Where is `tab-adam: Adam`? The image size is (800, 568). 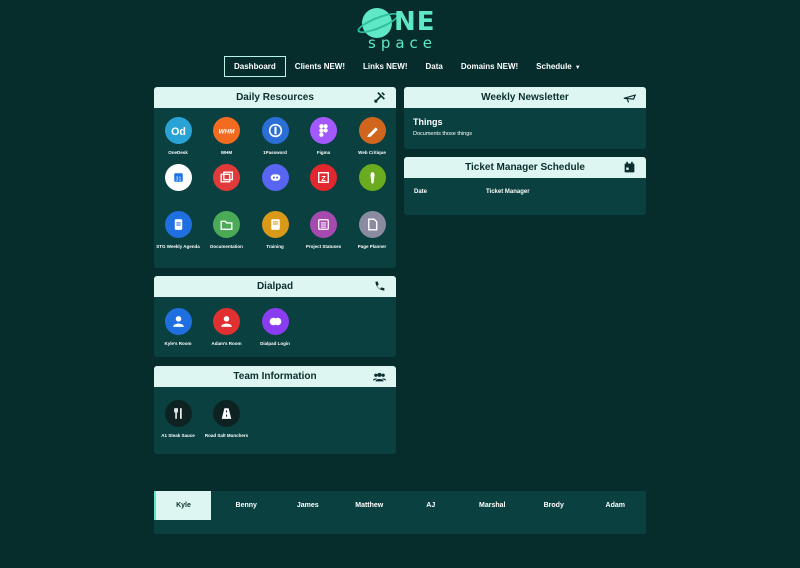
tab-adam: Adam is located at coordinates (616, 505).